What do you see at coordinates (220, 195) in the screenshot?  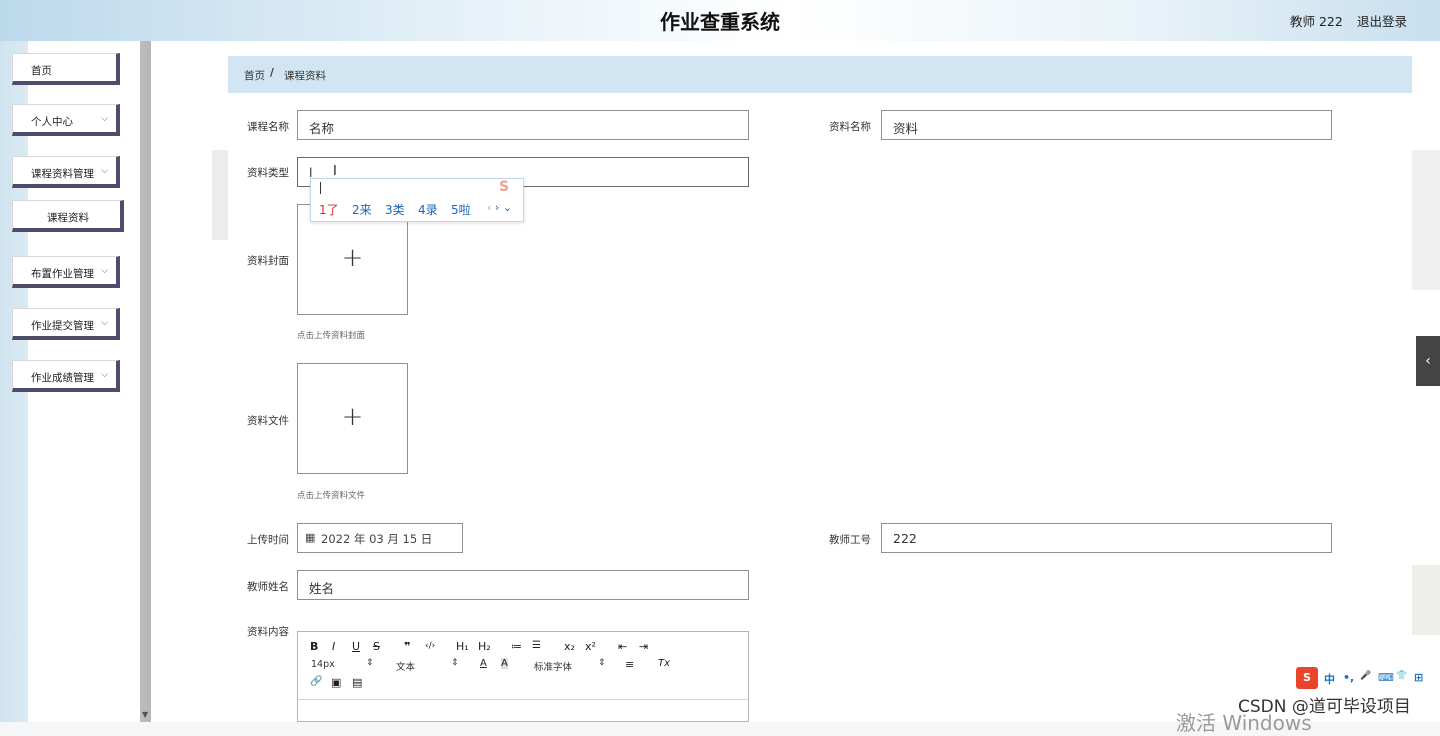 I see `background-decoration` at bounding box center [220, 195].